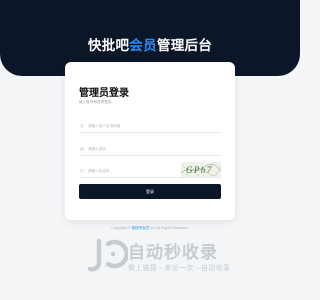 This screenshot has width=320, height=300. What do you see at coordinates (184, 45) in the screenshot?
I see `site-title-part2: 管理后台` at bounding box center [184, 45].